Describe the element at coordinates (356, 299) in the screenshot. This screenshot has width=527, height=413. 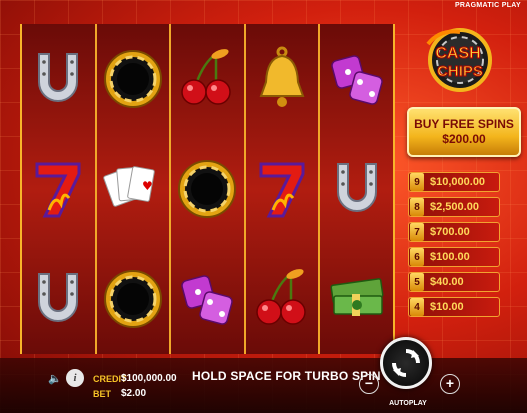
I see `cash-symbol-icon` at that location.